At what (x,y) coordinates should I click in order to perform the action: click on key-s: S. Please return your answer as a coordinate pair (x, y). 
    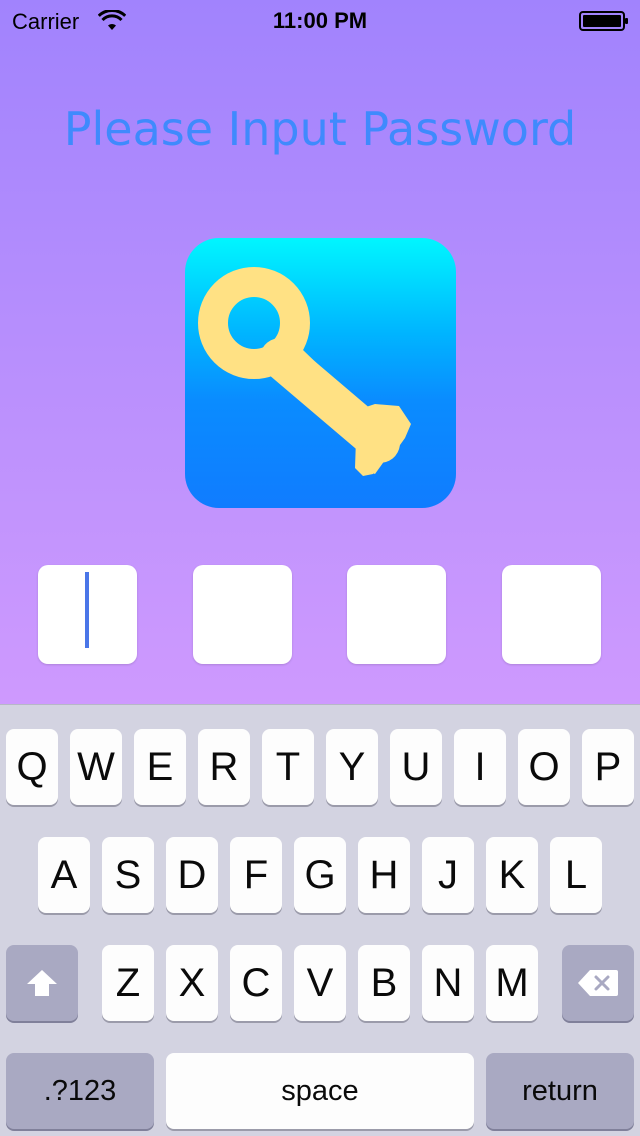
    Looking at the image, I should click on (128, 875).